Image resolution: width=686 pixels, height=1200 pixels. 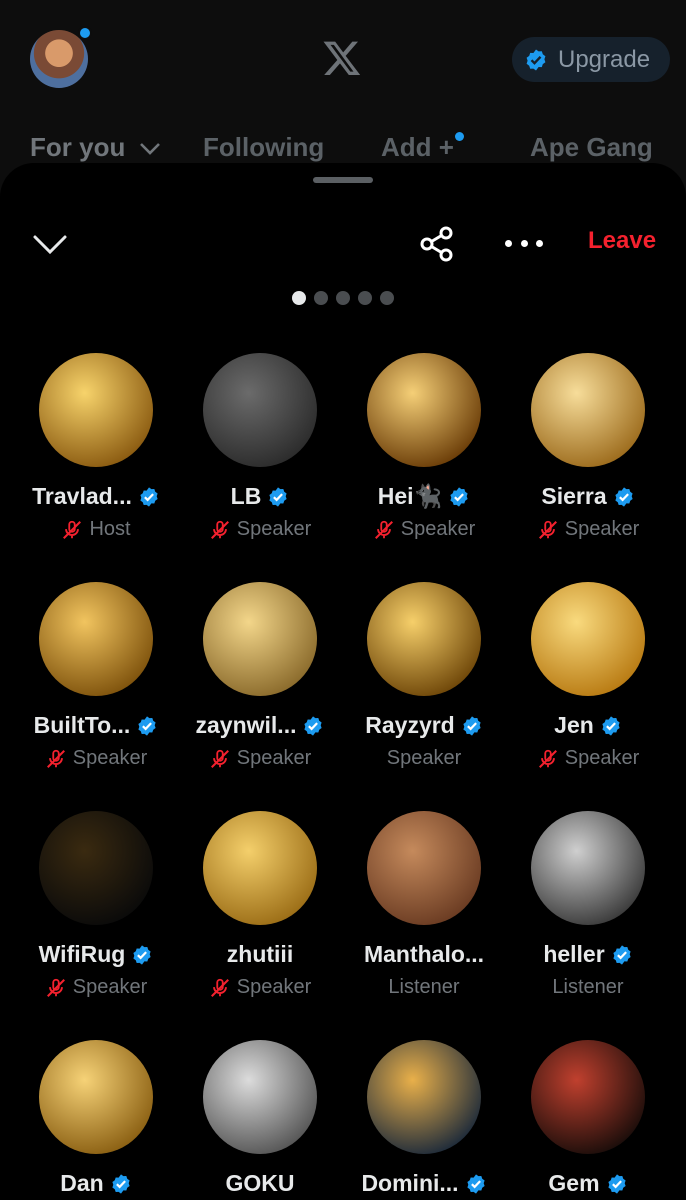 I want to click on tab-following: Following, so click(x=263, y=147).